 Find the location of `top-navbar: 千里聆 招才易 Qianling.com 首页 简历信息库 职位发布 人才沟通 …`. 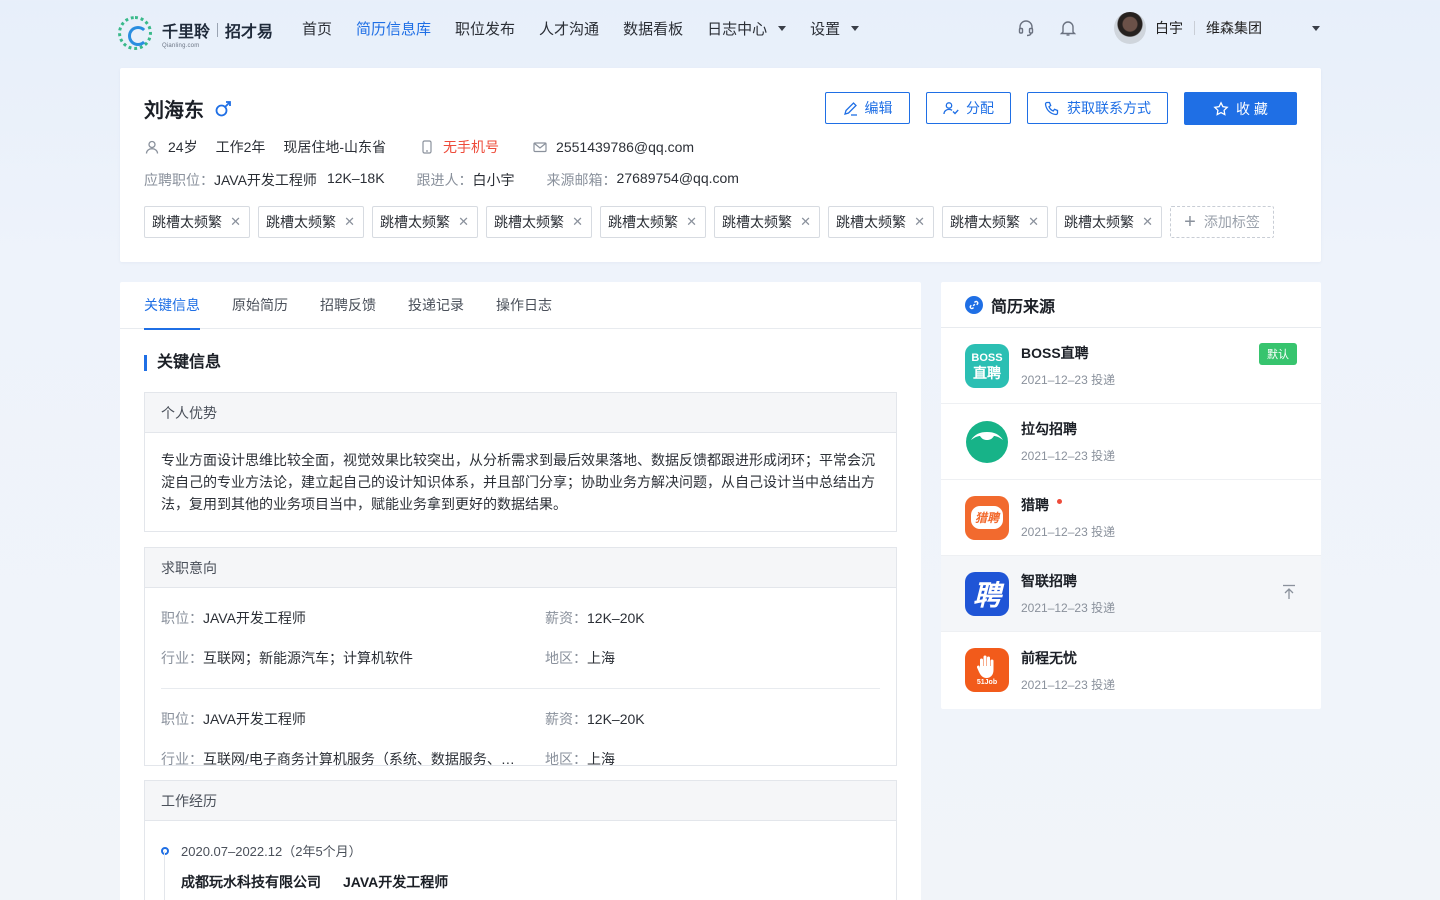

top-navbar: 千里聆 招才易 Qianling.com 首页 简历信息库 职位发布 人才沟通 … is located at coordinates (720, 28).